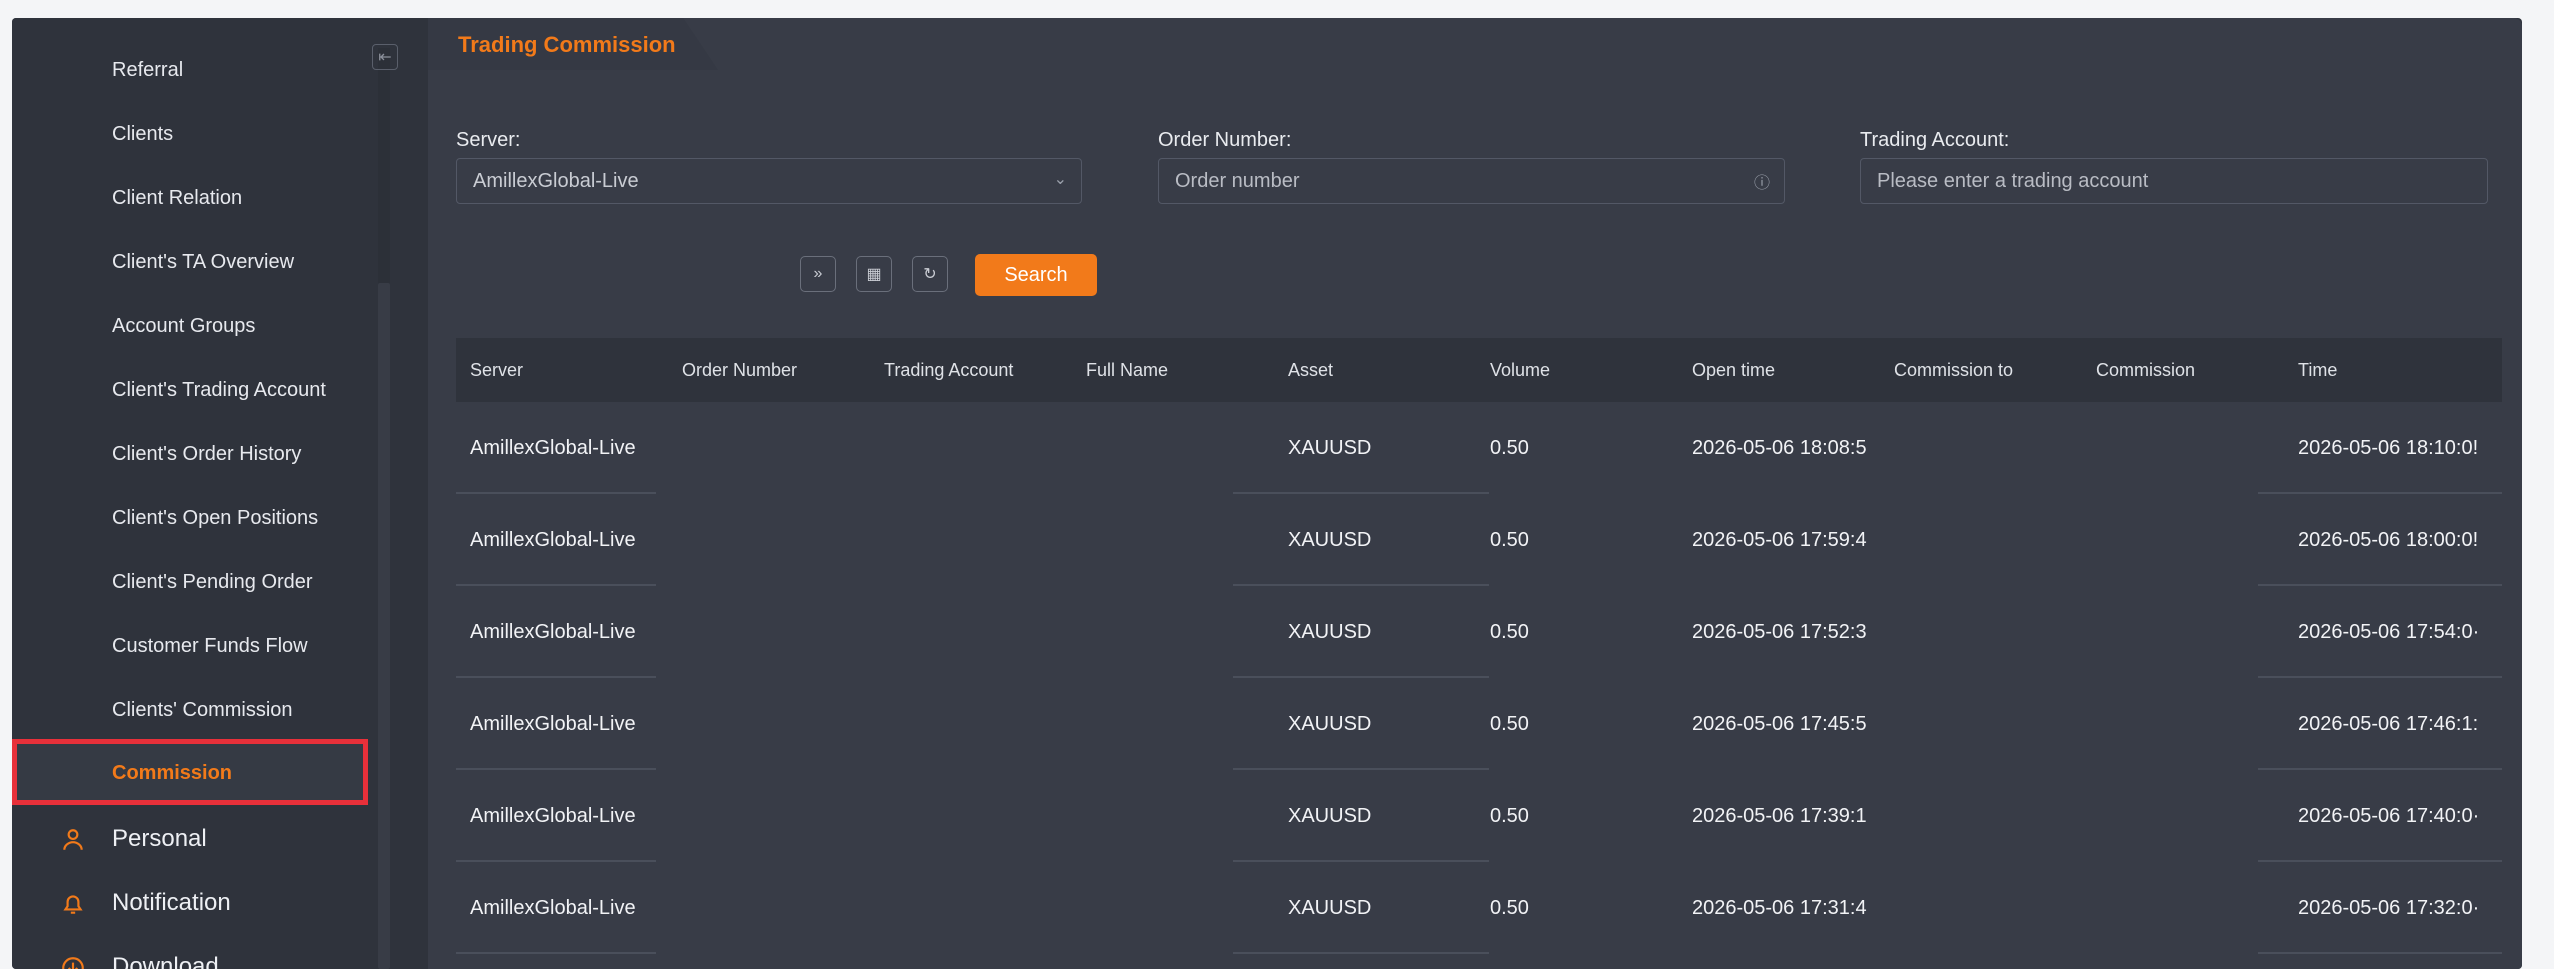 The image size is (2554, 969). Describe the element at coordinates (215, 517) in the screenshot. I see `sidebar-item-label: Client's Open Positions` at that location.